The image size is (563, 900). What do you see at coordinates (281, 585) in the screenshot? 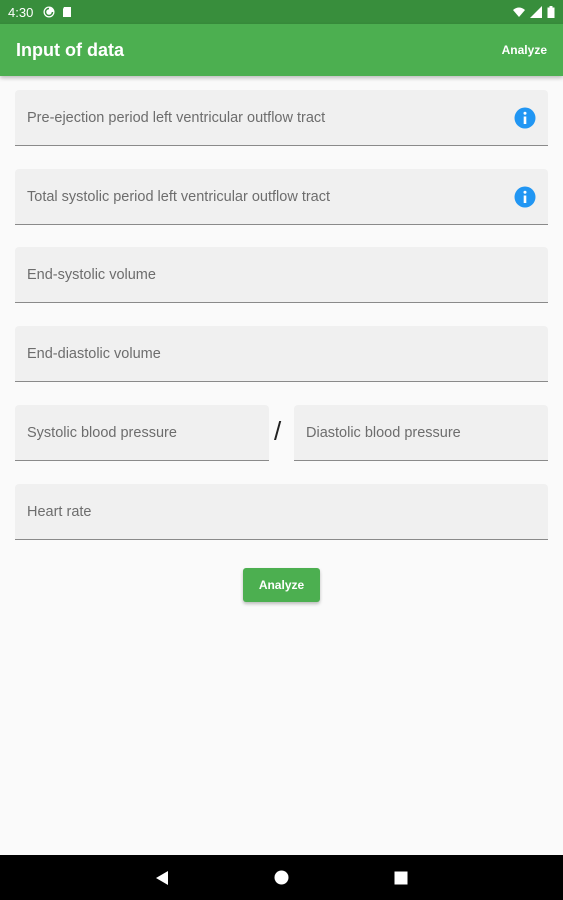
I see `analyze-button: Analyze` at bounding box center [281, 585].